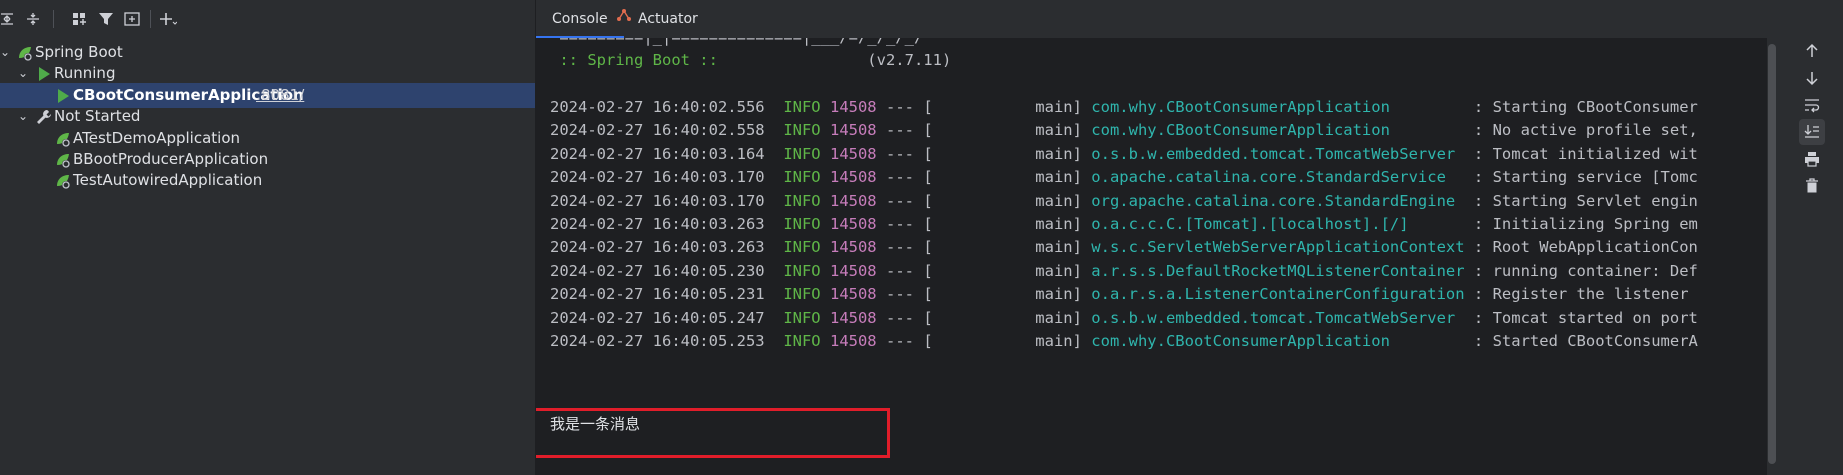  I want to click on log-timestamp: 2024-02-27 16:40:05.231, so click(657, 294).